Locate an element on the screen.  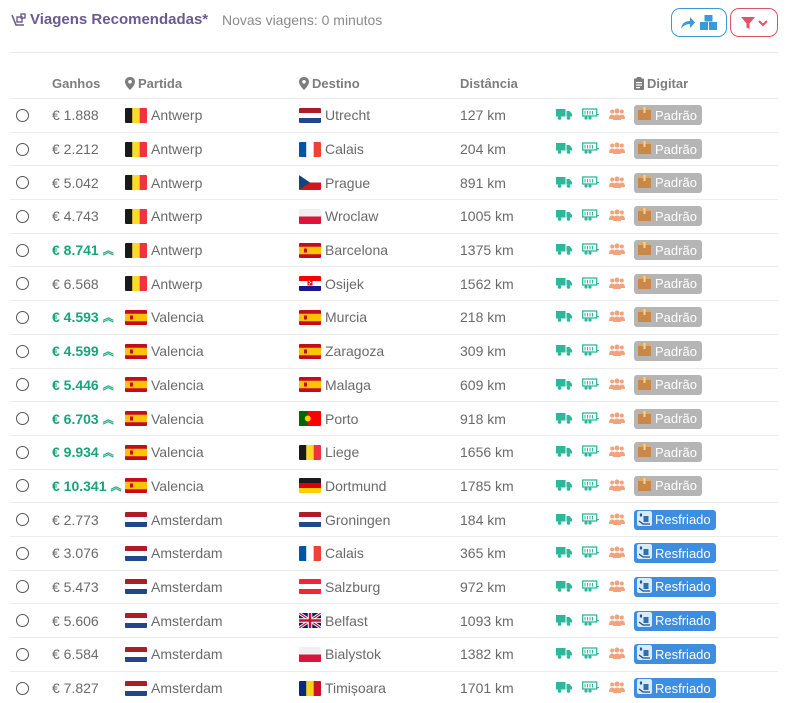
flag-fr-icon is located at coordinates (310, 553).